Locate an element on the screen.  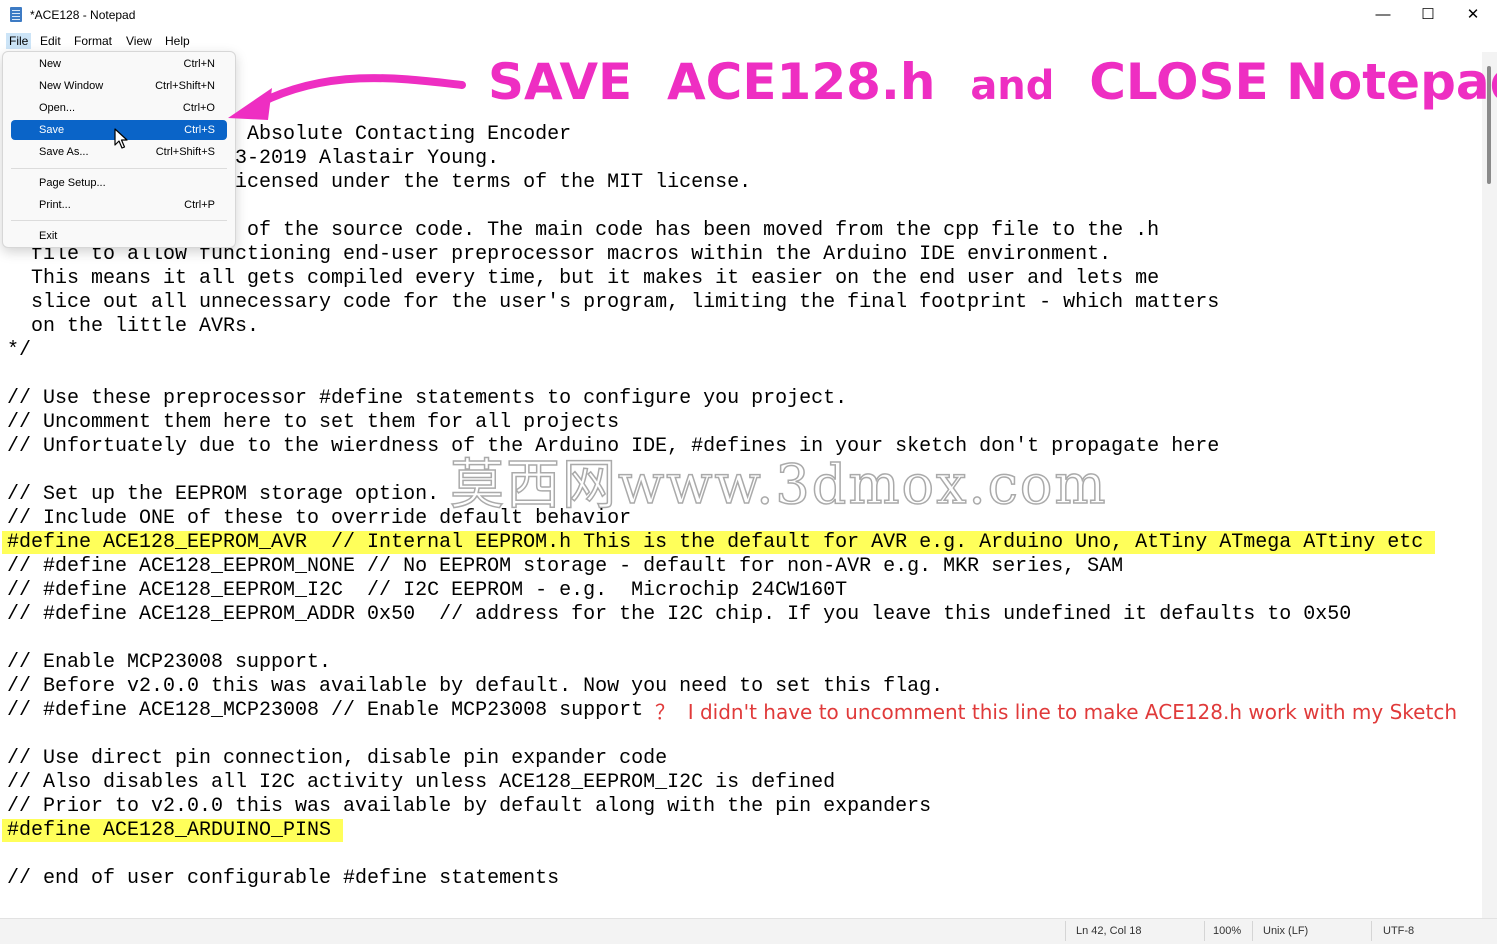
title-bar: *ACE128 - Notepad — ☐ ✕ is located at coordinates (748, 15).